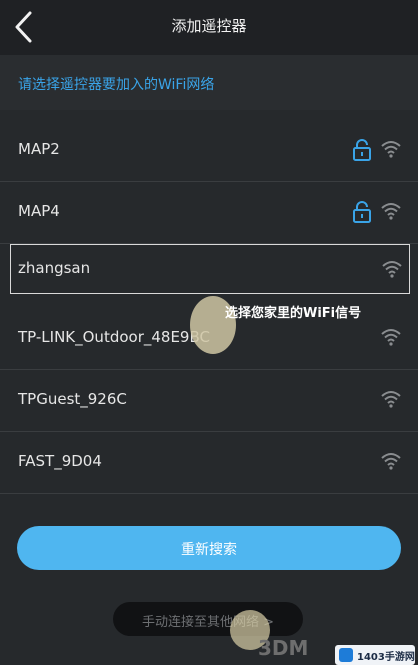  I want to click on wifi-row-fast: FAST_9D04, so click(209, 463).